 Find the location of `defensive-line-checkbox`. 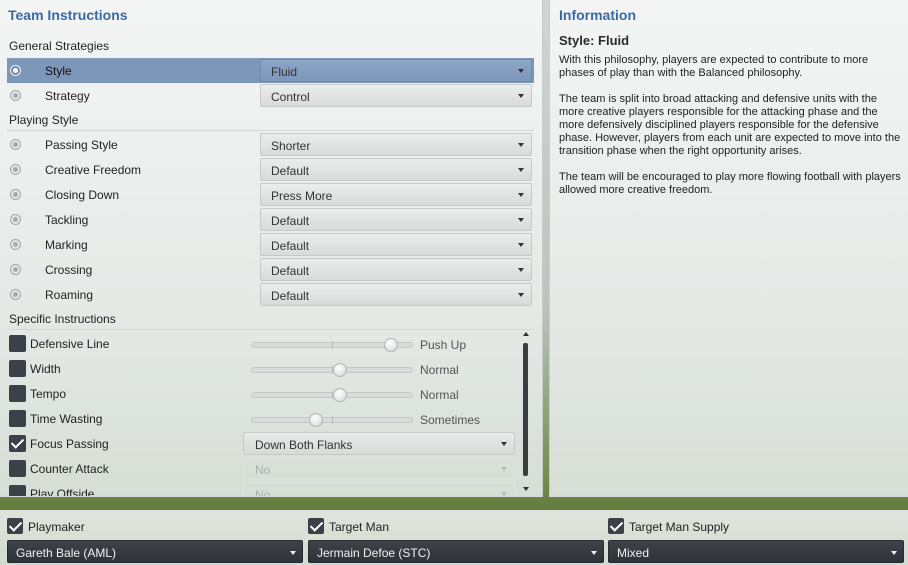

defensive-line-checkbox is located at coordinates (17, 343).